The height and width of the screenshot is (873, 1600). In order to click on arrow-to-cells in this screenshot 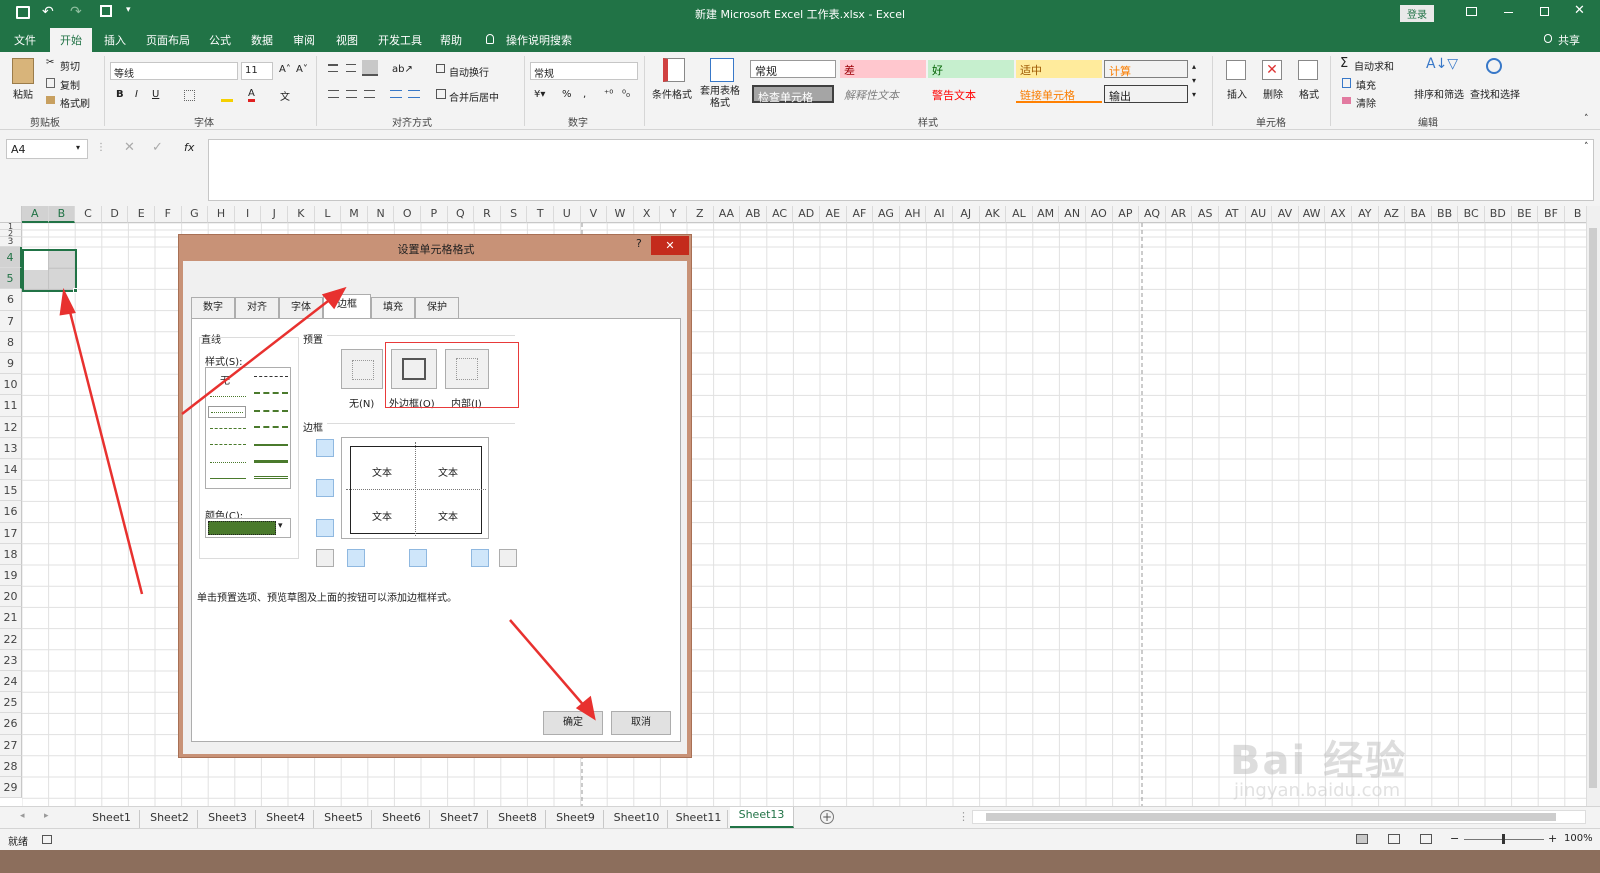, I will do `click(105, 449)`.